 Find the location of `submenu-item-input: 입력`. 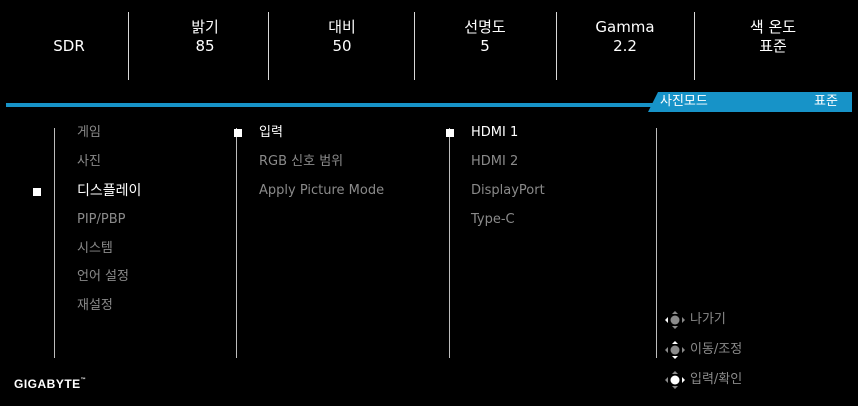

submenu-item-input: 입력 is located at coordinates (271, 133).